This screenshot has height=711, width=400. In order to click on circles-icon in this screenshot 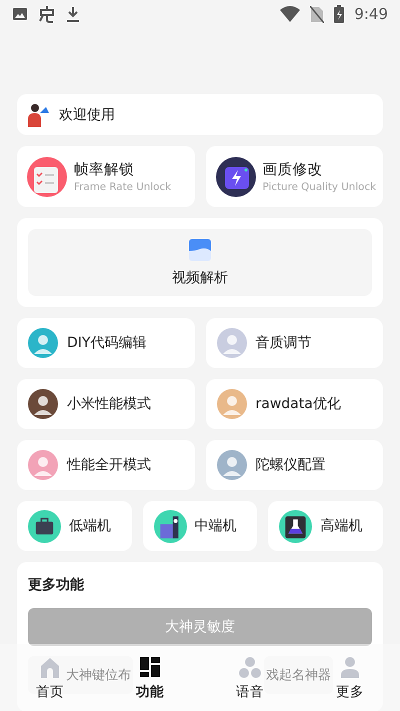, I will do `click(250, 667)`.